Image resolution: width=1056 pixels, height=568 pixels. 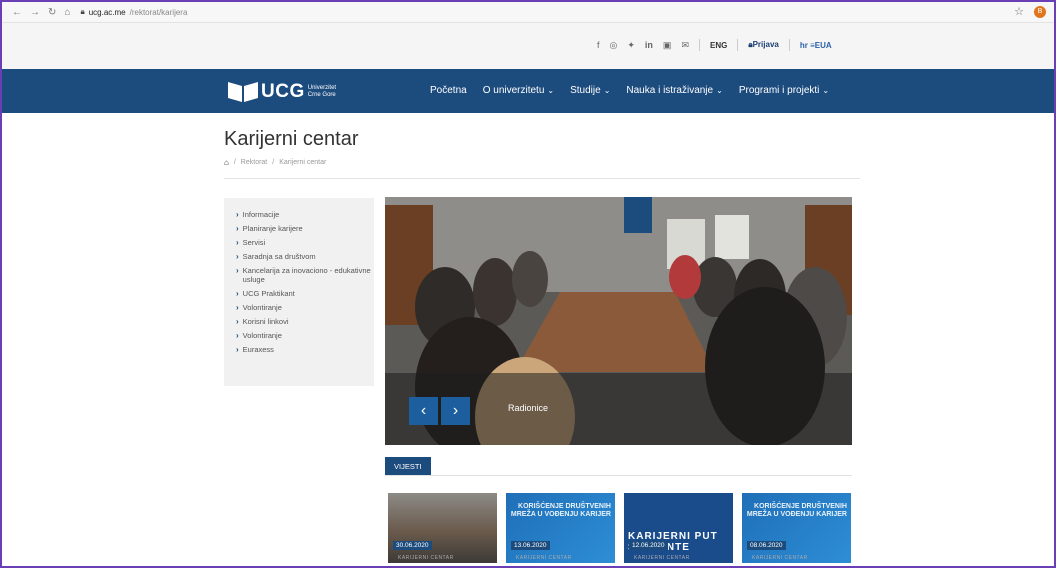 What do you see at coordinates (408, 466) in the screenshot?
I see `tab-vijesti: VIJESTI` at bounding box center [408, 466].